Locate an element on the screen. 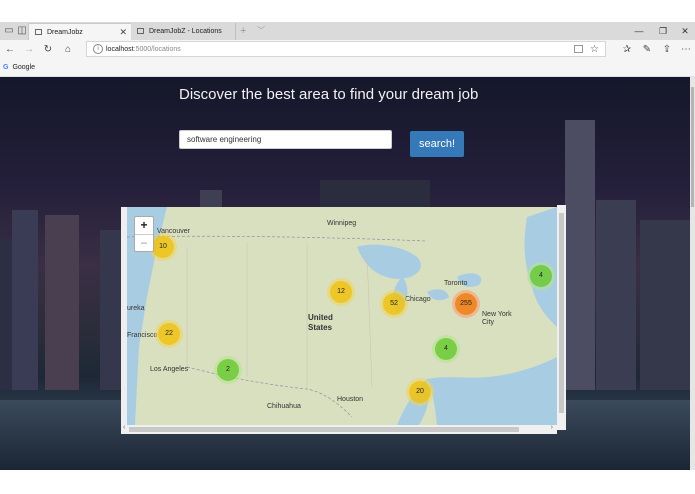 The height and width of the screenshot is (494, 695). map-vertical-scrollbar is located at coordinates (561, 317).